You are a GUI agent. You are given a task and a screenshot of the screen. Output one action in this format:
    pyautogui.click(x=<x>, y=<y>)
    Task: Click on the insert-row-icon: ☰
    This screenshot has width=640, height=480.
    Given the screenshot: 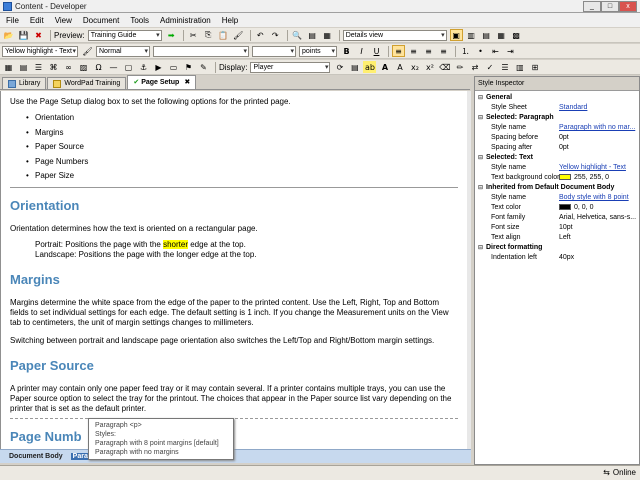 What is the action you would take?
    pyautogui.click(x=504, y=67)
    